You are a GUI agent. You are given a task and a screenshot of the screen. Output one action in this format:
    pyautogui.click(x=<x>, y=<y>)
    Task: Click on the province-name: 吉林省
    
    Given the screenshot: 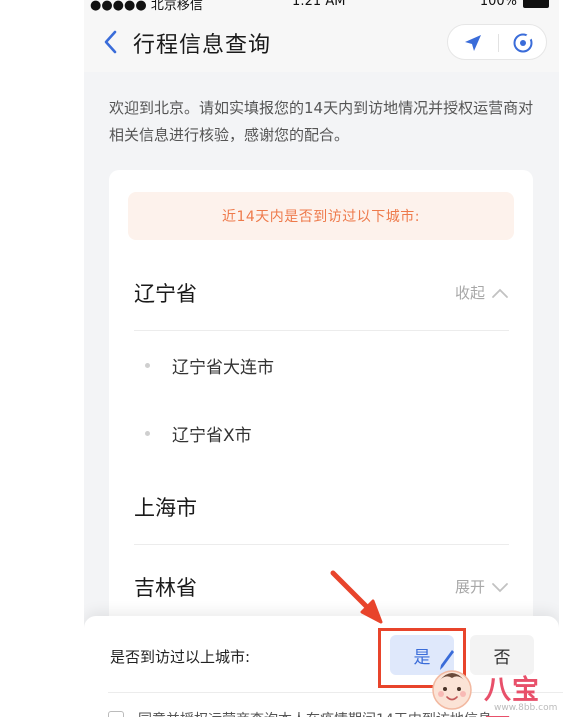 What is the action you would take?
    pyautogui.click(x=165, y=588)
    